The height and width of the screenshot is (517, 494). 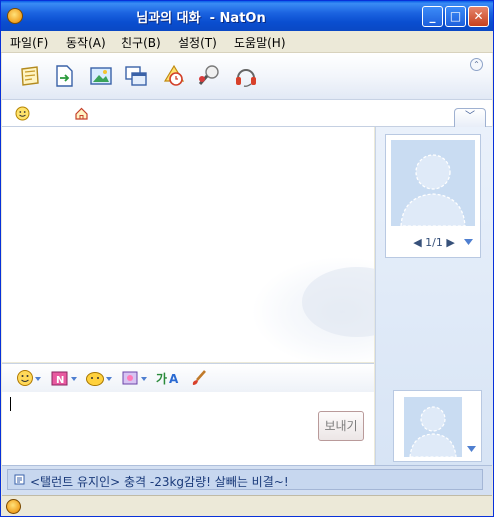 What do you see at coordinates (10, 404) in the screenshot?
I see `text-caret` at bounding box center [10, 404].